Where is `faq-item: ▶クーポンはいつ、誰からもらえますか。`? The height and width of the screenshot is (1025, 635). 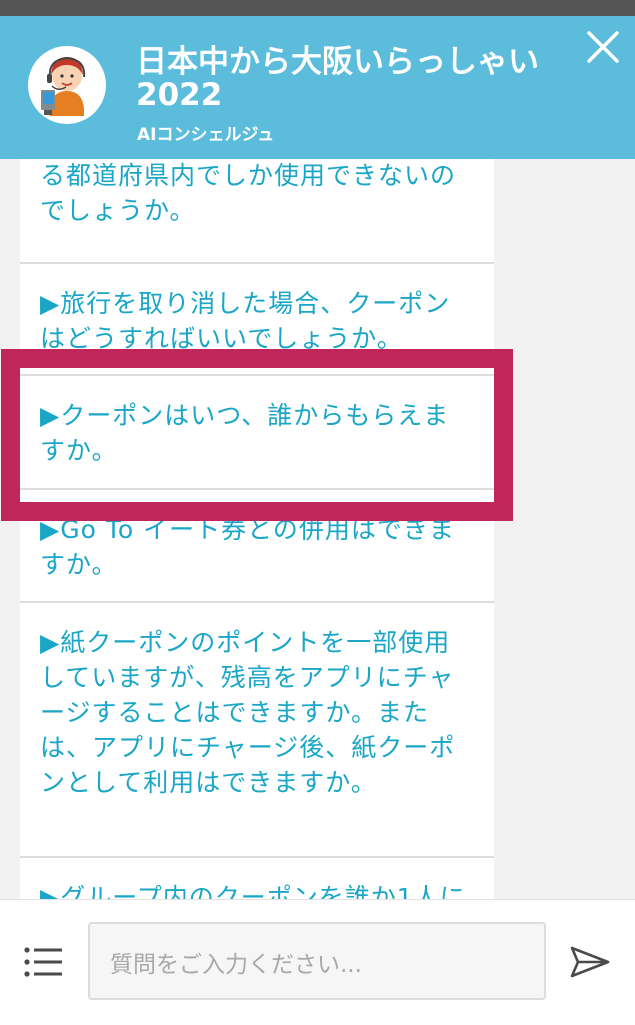 faq-item: ▶クーポンはいつ、誰からもらえますか。 is located at coordinates (257, 433).